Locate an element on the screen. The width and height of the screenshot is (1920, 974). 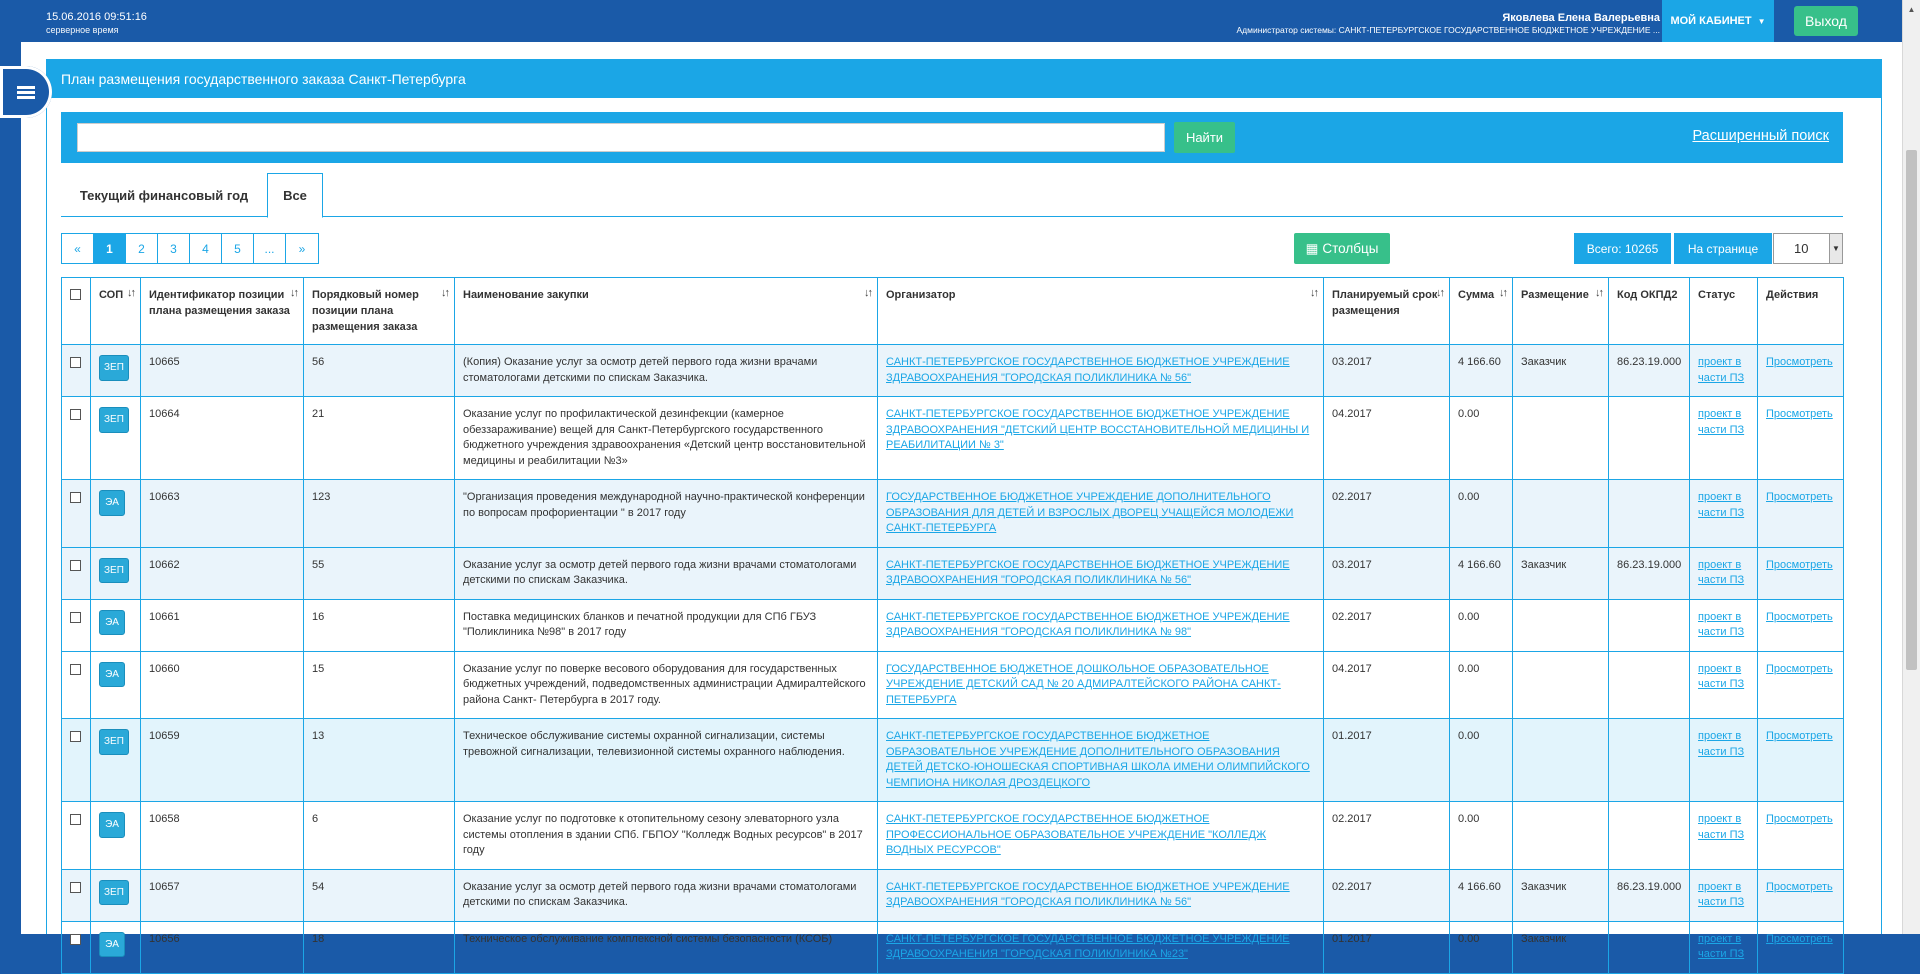
scroll-up-icon: ▲ is located at coordinates (1911, 9).